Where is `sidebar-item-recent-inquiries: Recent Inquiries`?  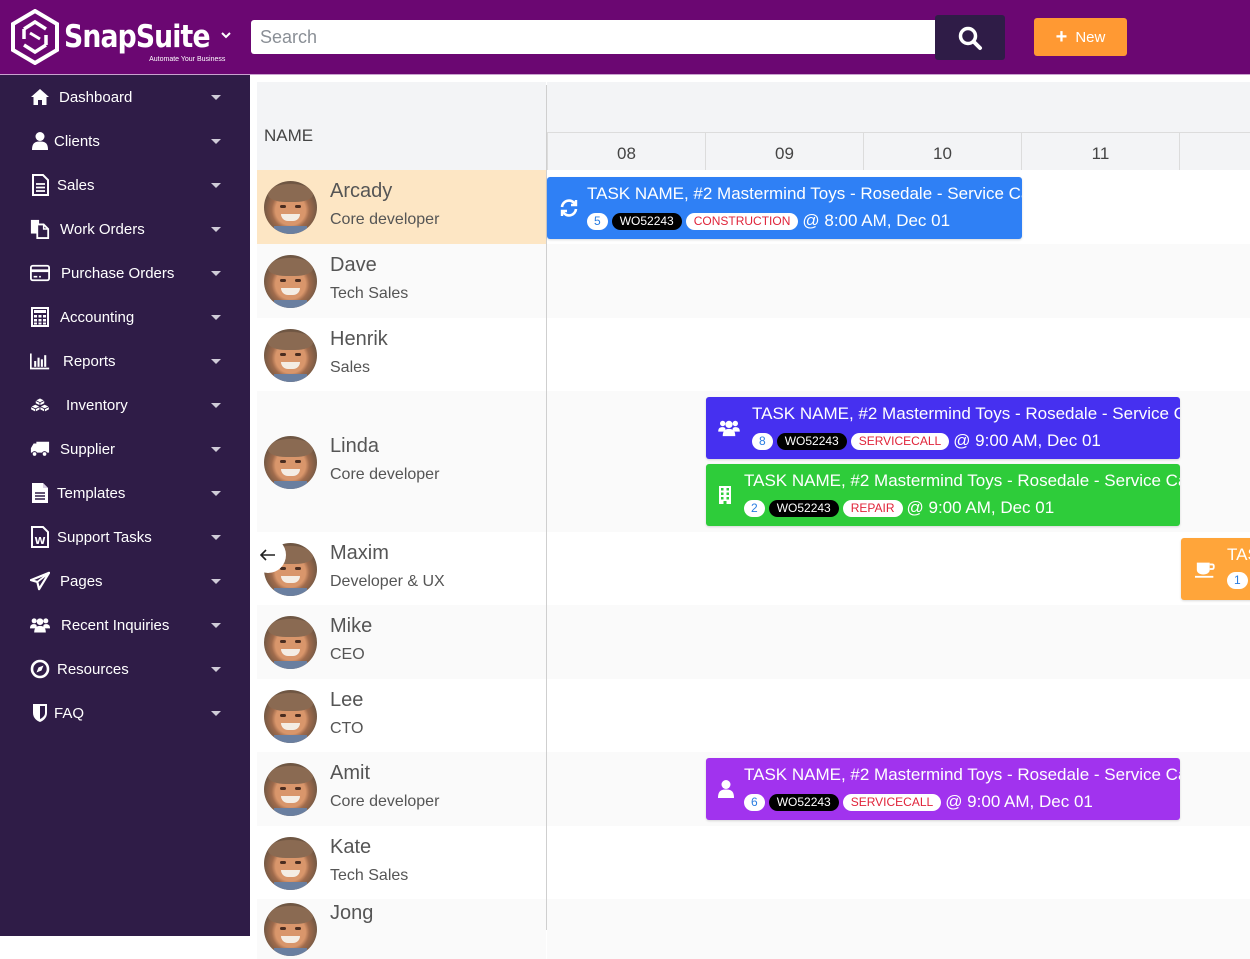
sidebar-item-recent-inquiries: Recent Inquiries is located at coordinates (125, 625).